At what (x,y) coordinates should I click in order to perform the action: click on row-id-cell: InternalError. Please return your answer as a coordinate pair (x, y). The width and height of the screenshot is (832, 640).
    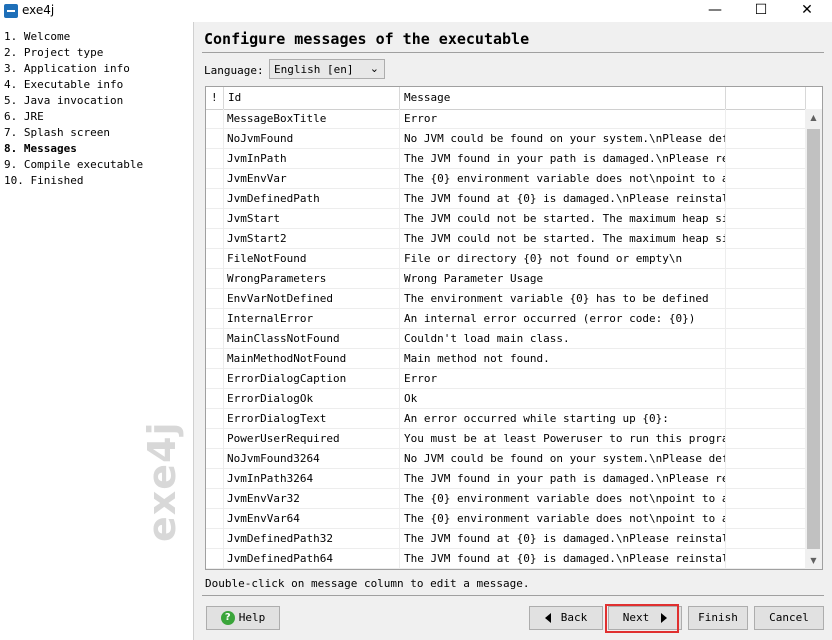
    Looking at the image, I should click on (312, 319).